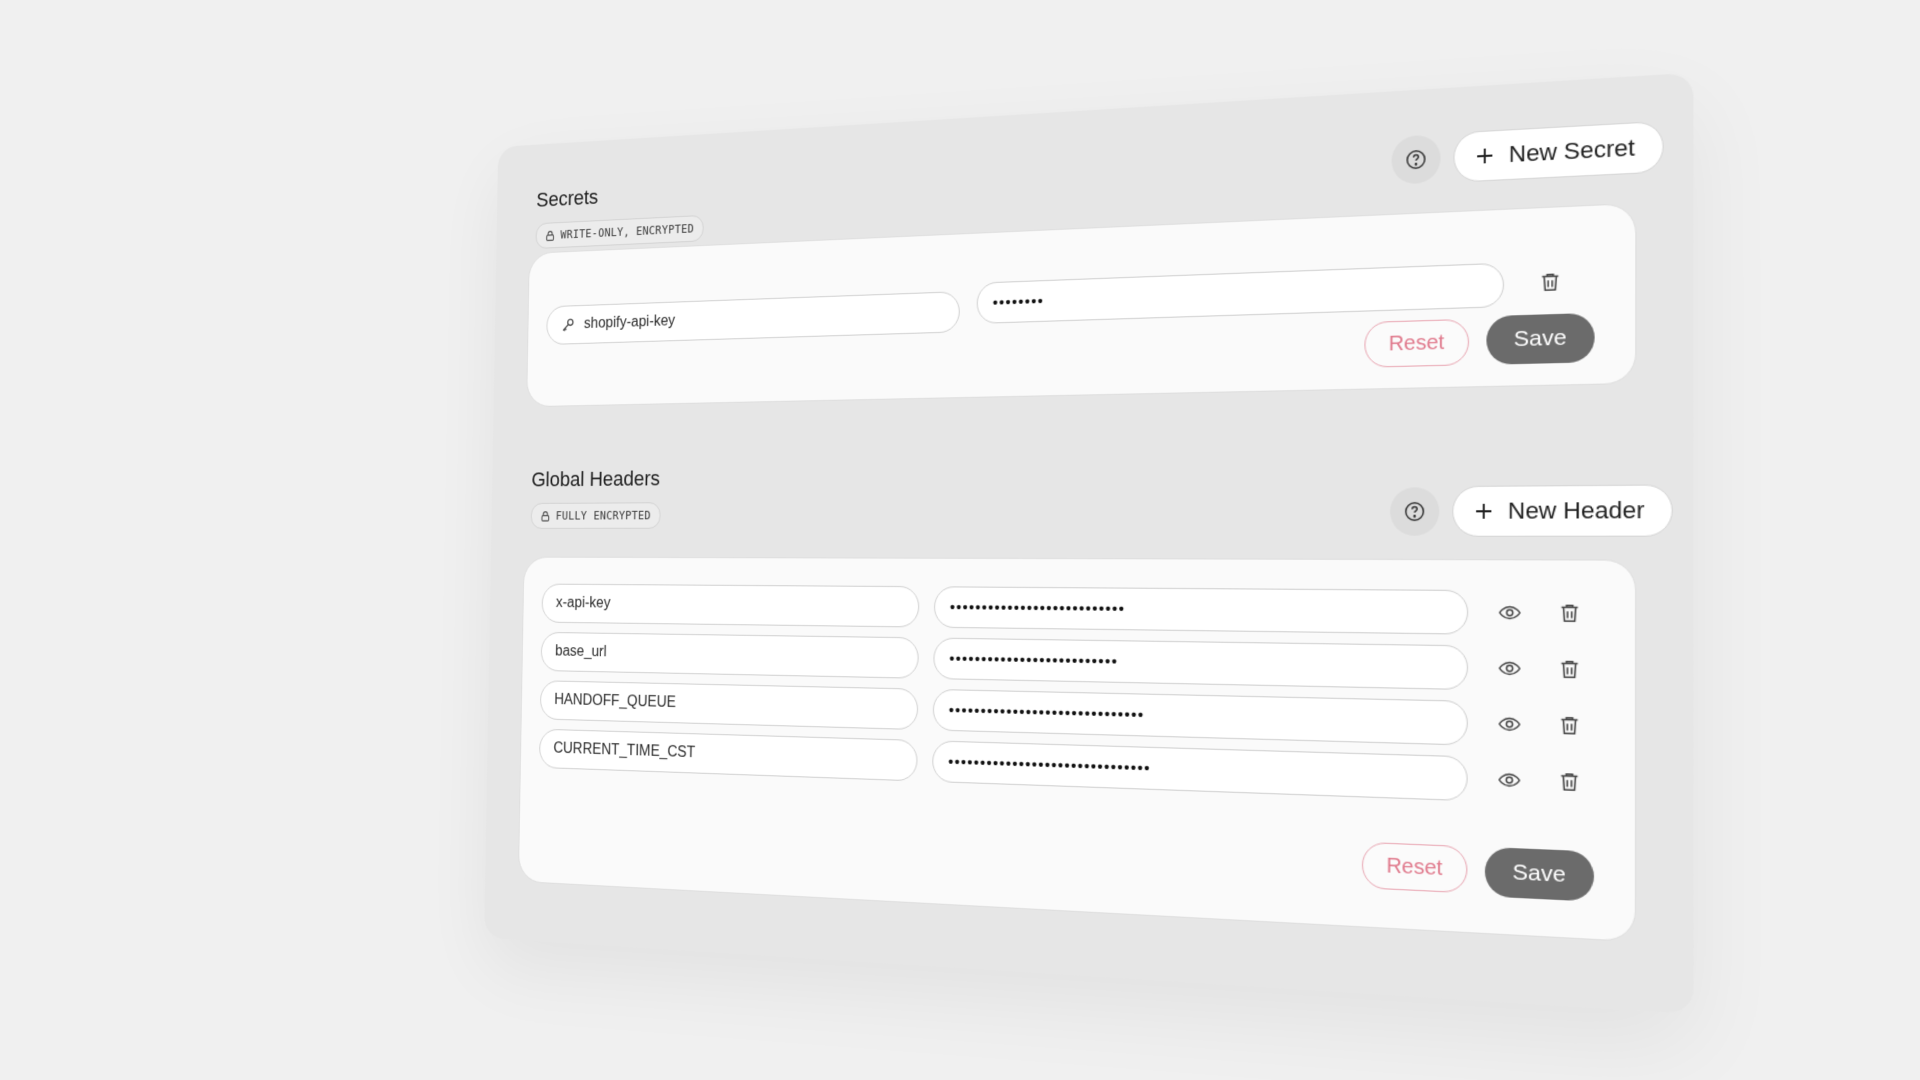  Describe the element at coordinates (615, 701) in the screenshot. I see `header-name-text: HANDOFF_QUEUE` at that location.